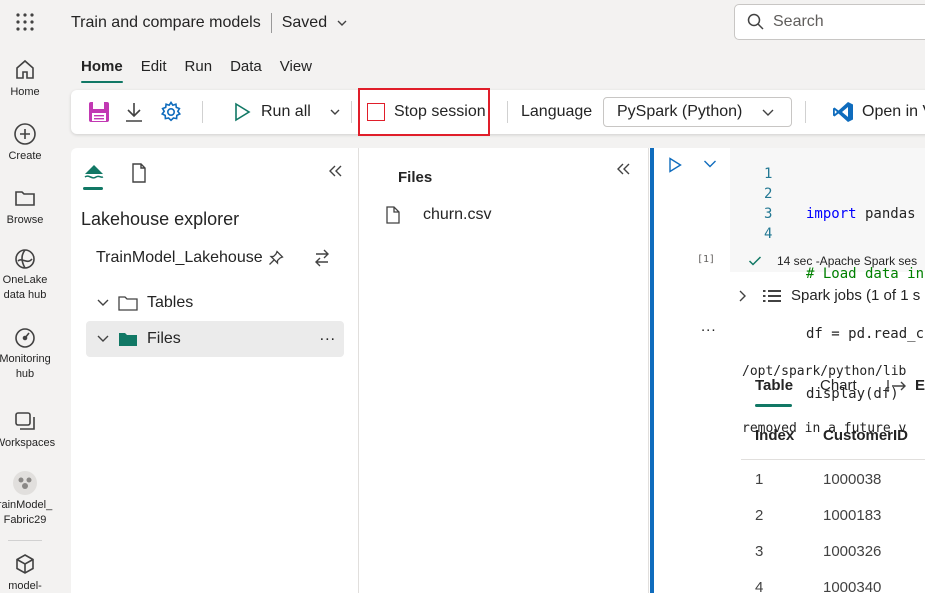 The width and height of the screenshot is (925, 593). I want to click on active-tab-indicator, so click(93, 188).